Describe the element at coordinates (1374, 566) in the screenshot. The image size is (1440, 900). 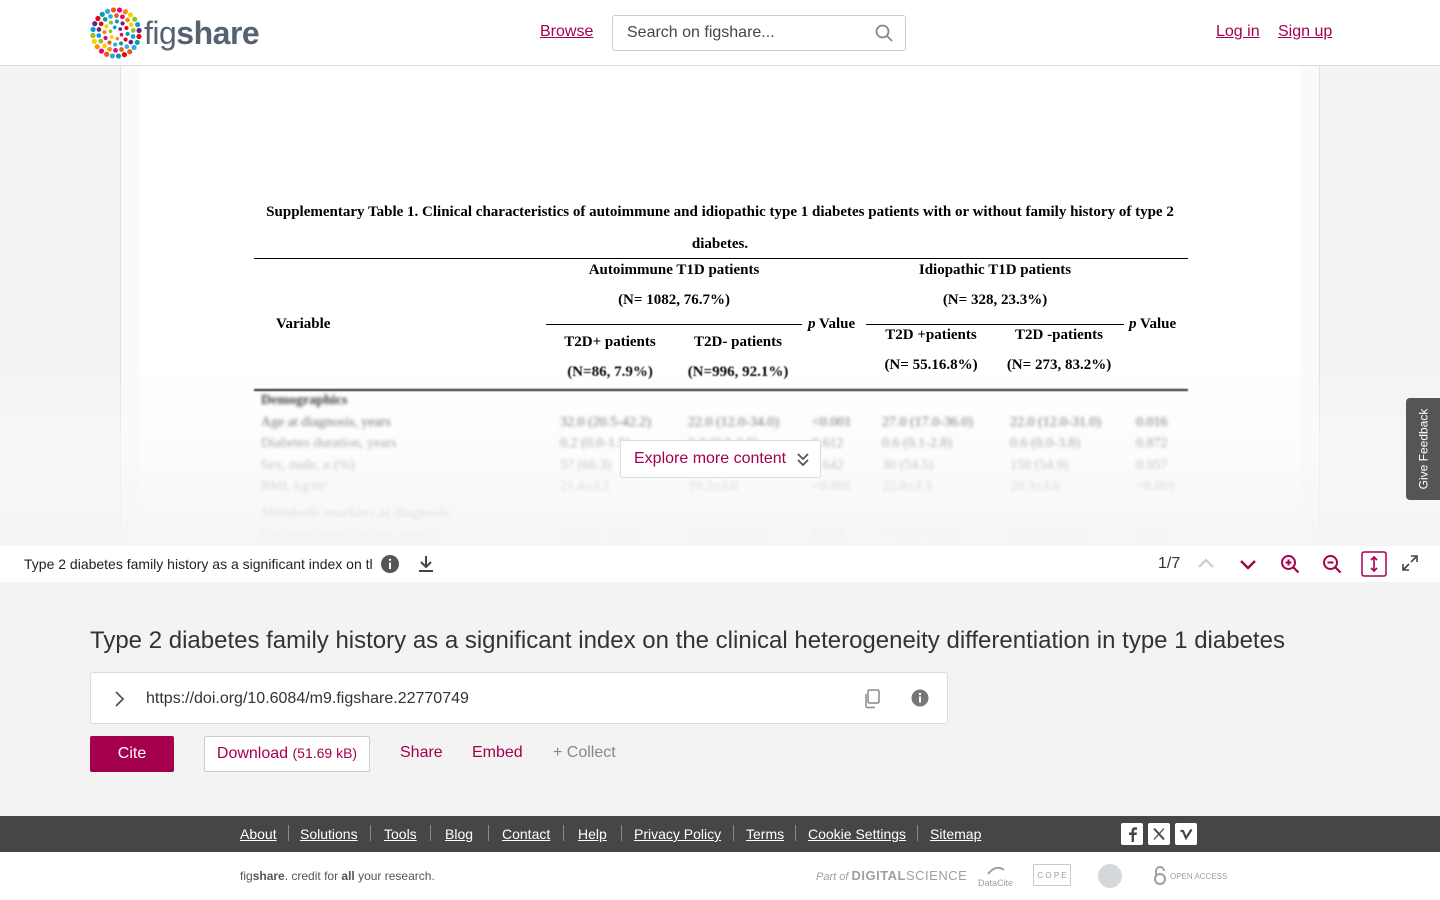
I see `fit-height-icon` at that location.